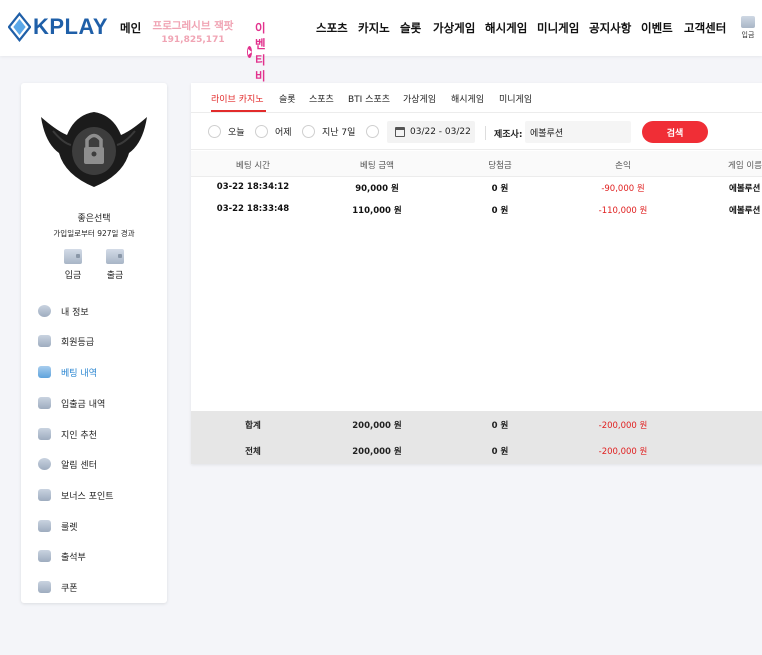  Describe the element at coordinates (508, 135) in the screenshot. I see `maker-label: 제조사:` at that location.